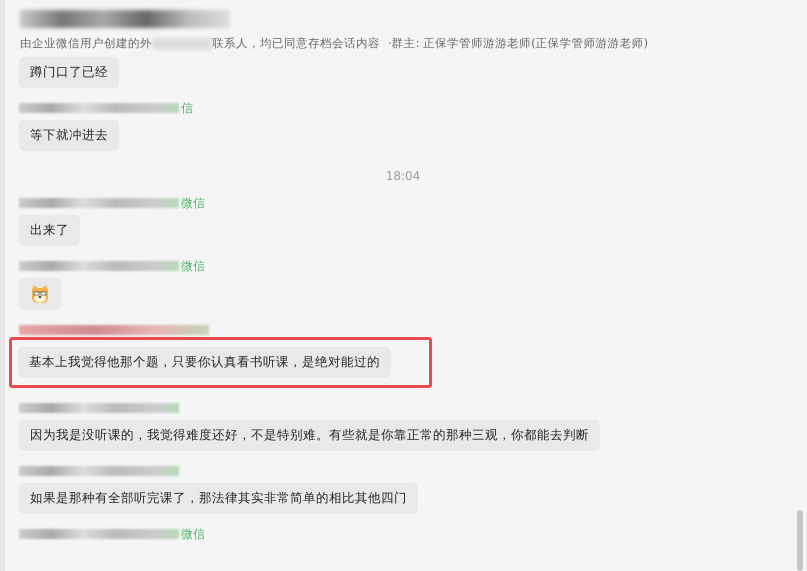  What do you see at coordinates (800, 540) in the screenshot?
I see `scrollbar` at bounding box center [800, 540].